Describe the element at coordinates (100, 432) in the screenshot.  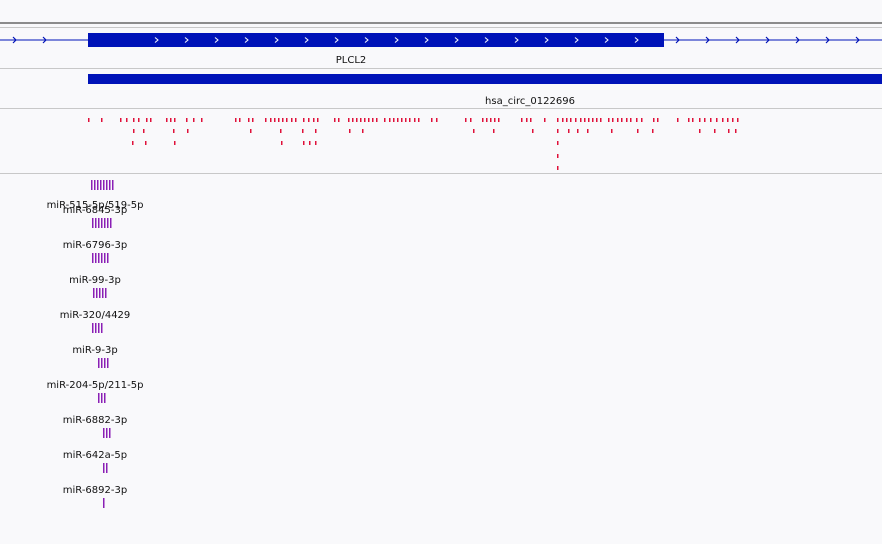
I see `mirna-entry: miR-6882-3p` at that location.